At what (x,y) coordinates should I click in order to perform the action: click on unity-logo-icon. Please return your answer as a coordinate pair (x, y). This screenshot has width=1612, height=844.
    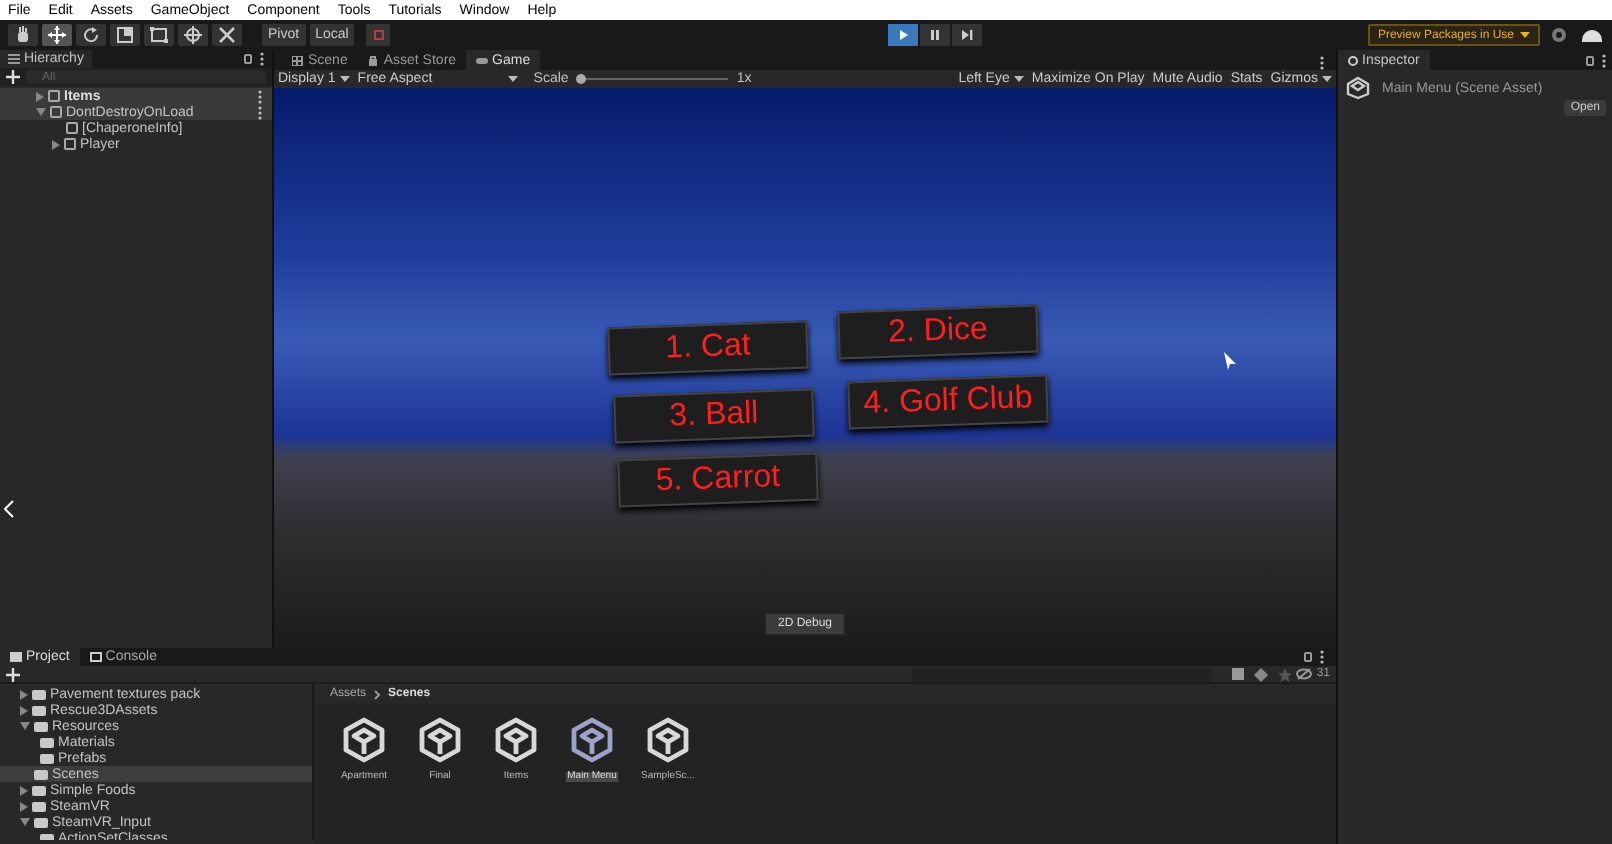
    Looking at the image, I should click on (1358, 88).